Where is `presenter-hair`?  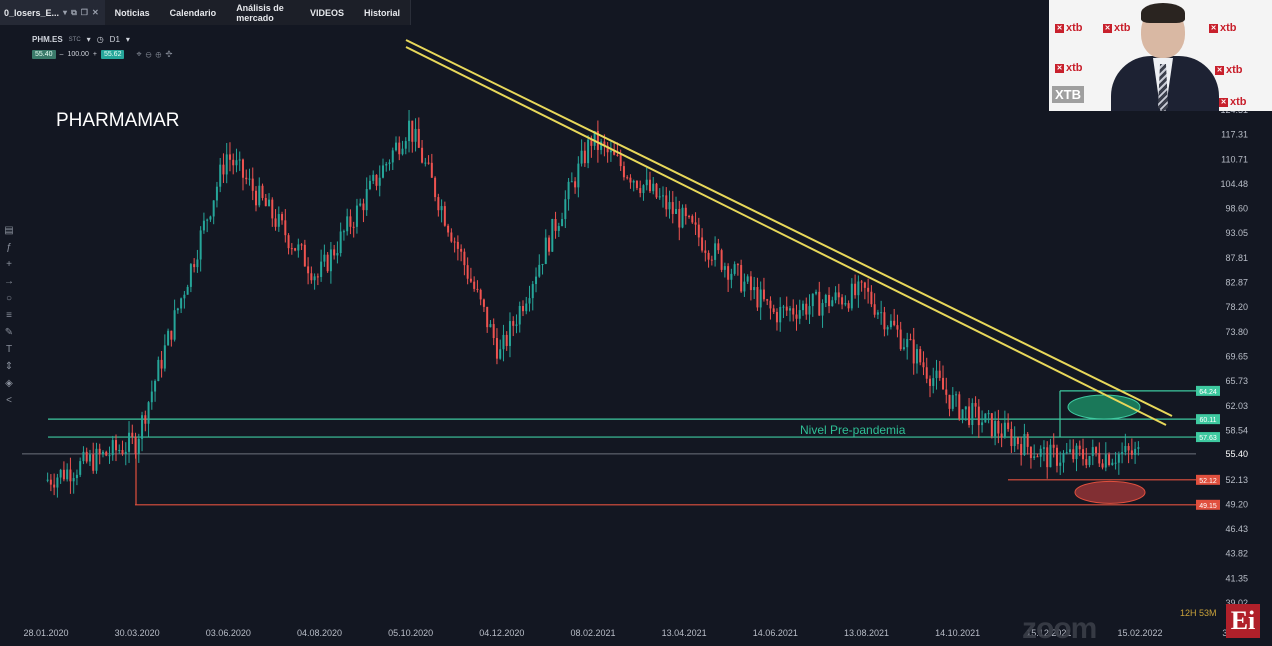 presenter-hair is located at coordinates (1163, 13).